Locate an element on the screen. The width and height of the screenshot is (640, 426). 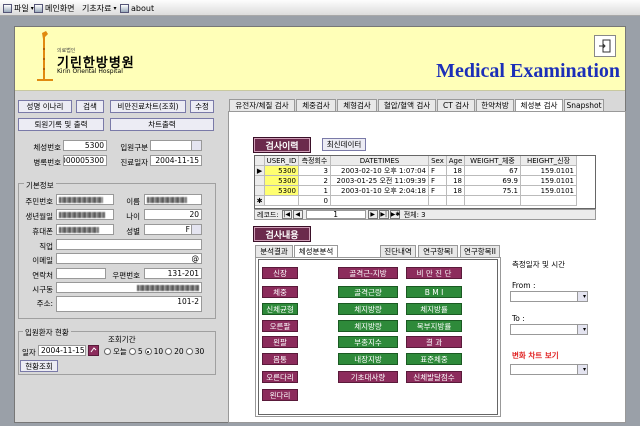
tab-blood: 혈압/혈액 검사 is located at coordinates (407, 105).